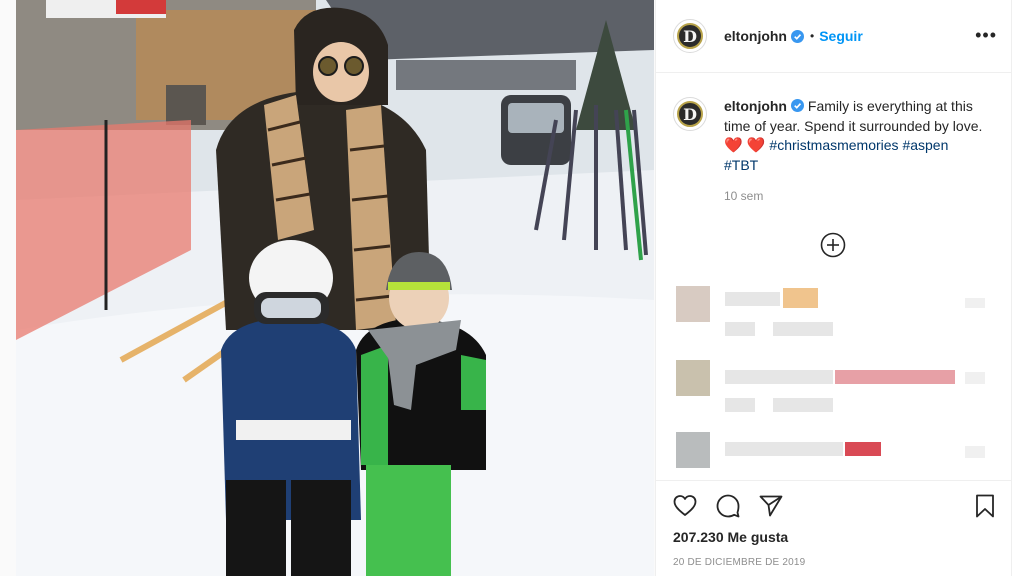  What do you see at coordinates (985, 506) in the screenshot?
I see `bookmark-icon` at bounding box center [985, 506].